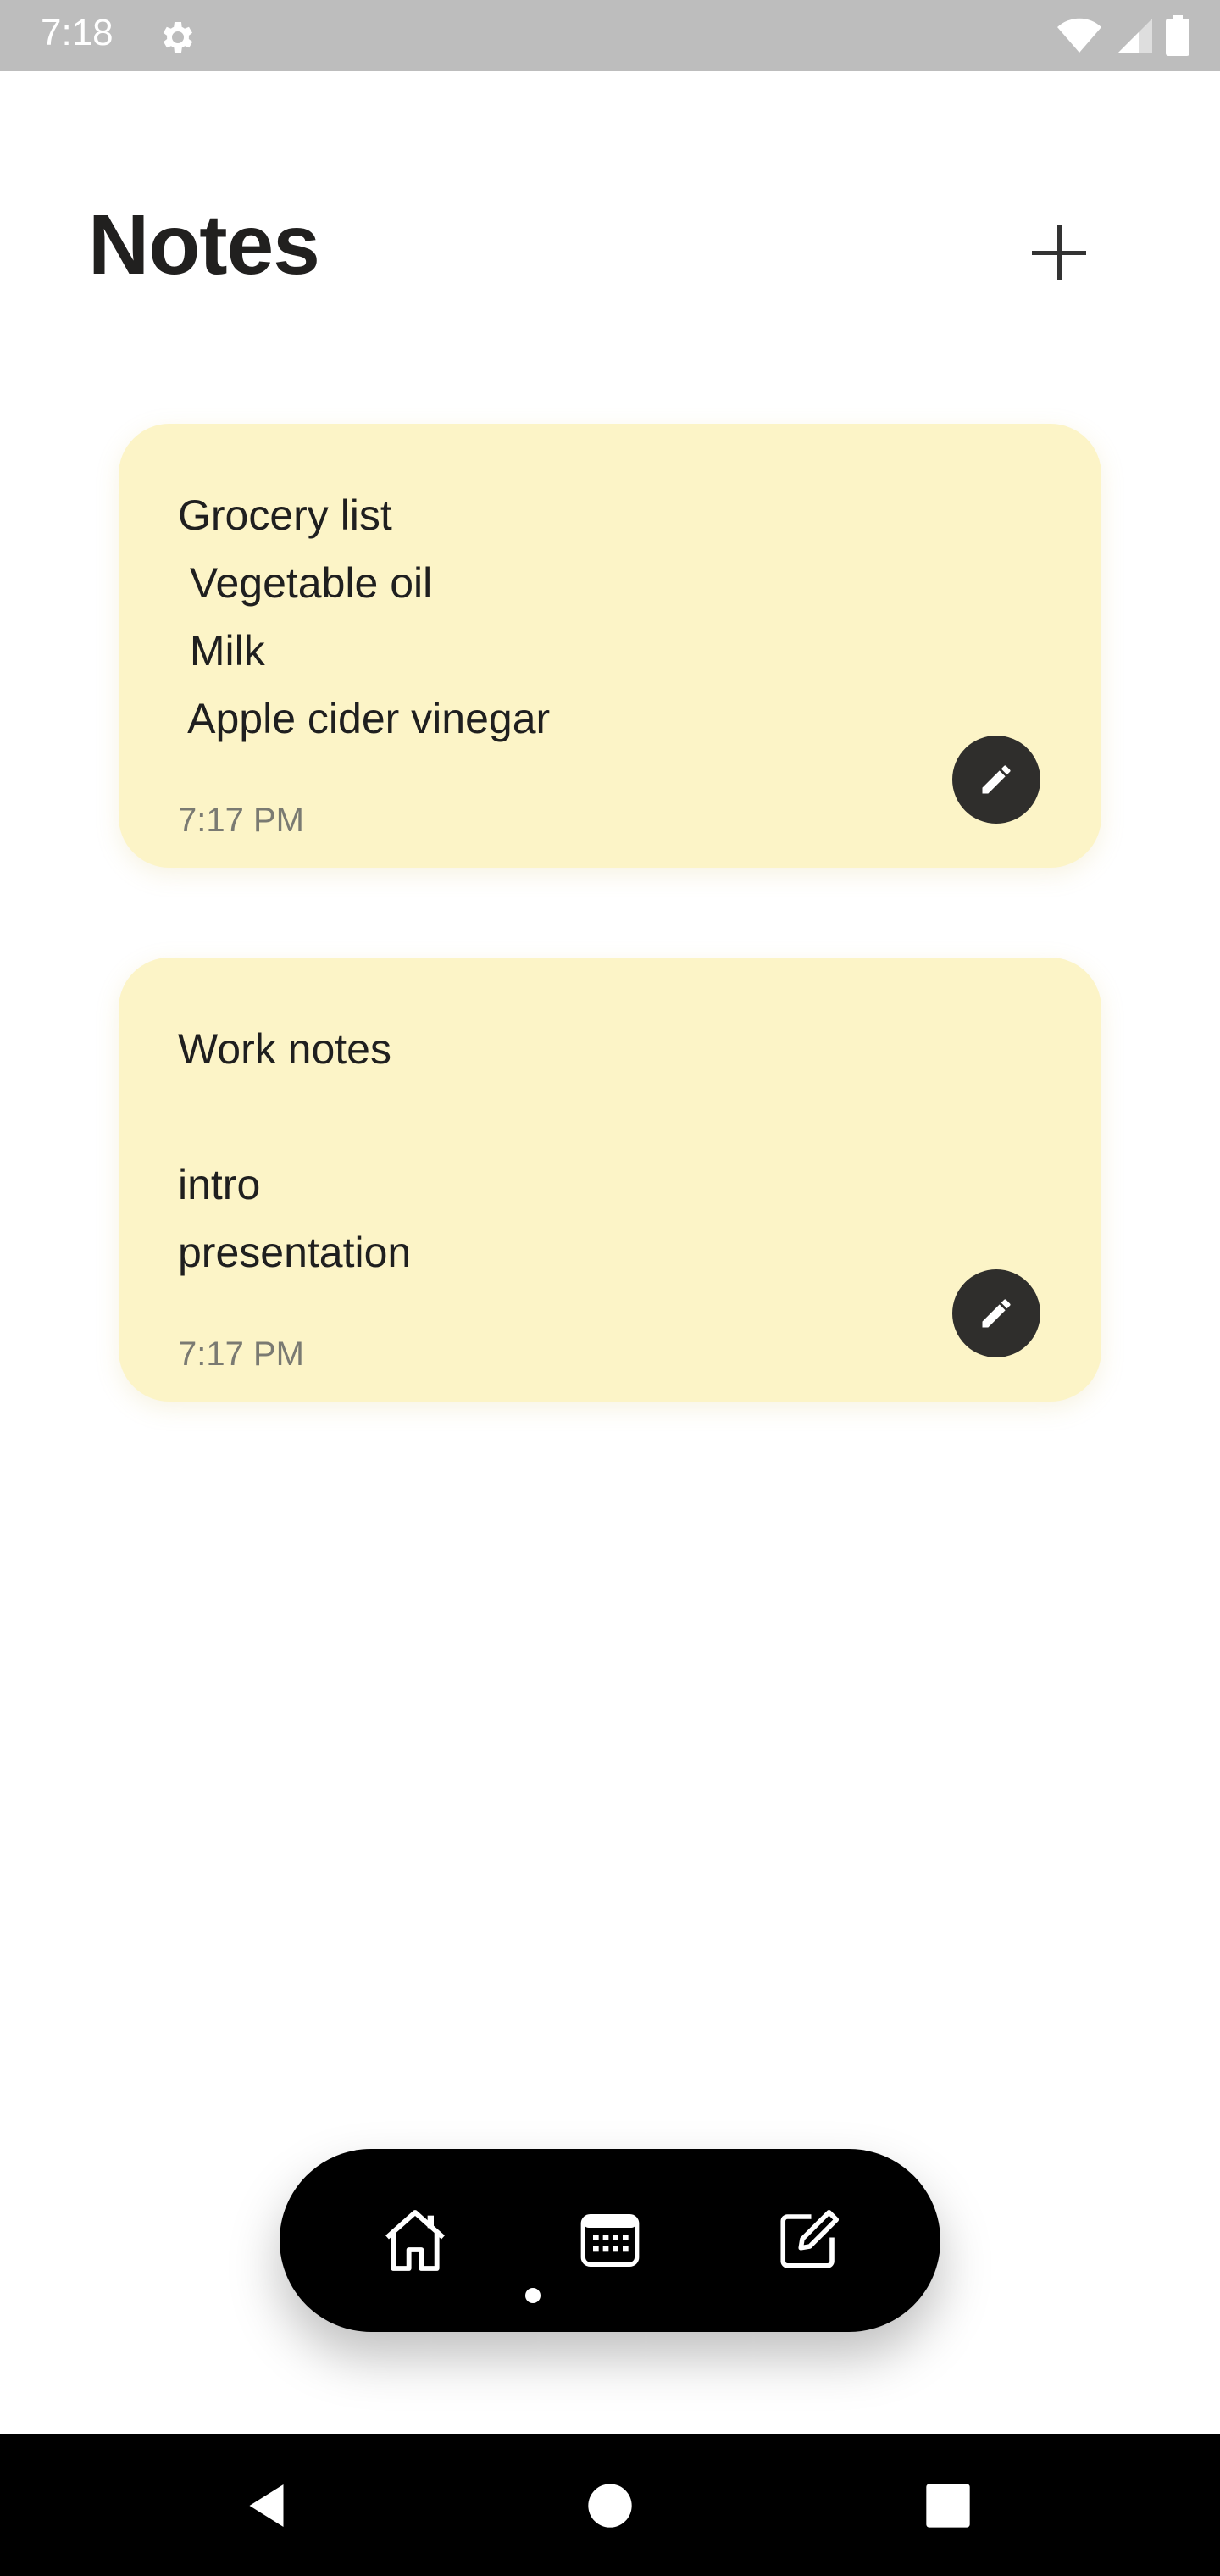  Describe the element at coordinates (533, 2295) in the screenshot. I see `selected-indicator-dot` at that location.